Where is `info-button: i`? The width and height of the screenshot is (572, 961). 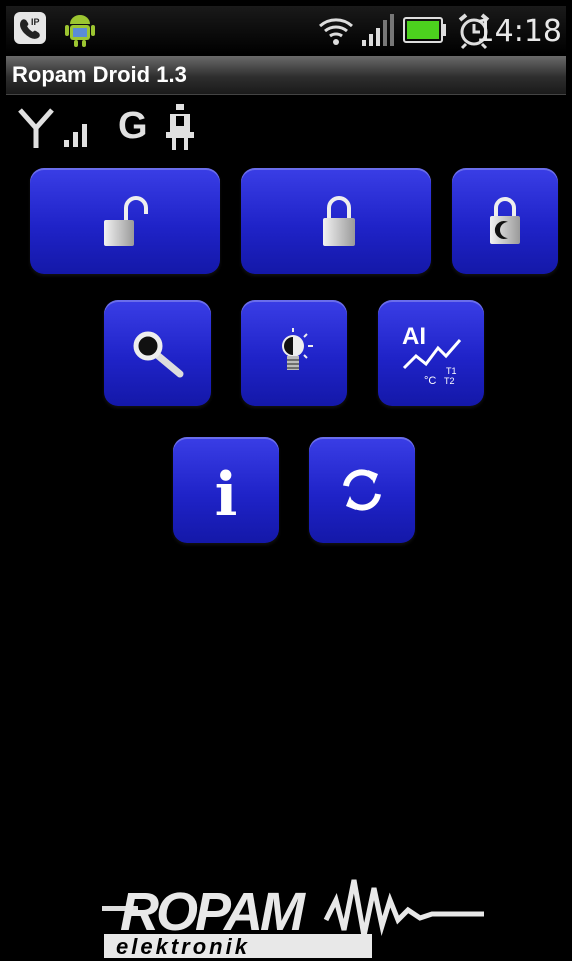
info-button: i is located at coordinates (226, 490).